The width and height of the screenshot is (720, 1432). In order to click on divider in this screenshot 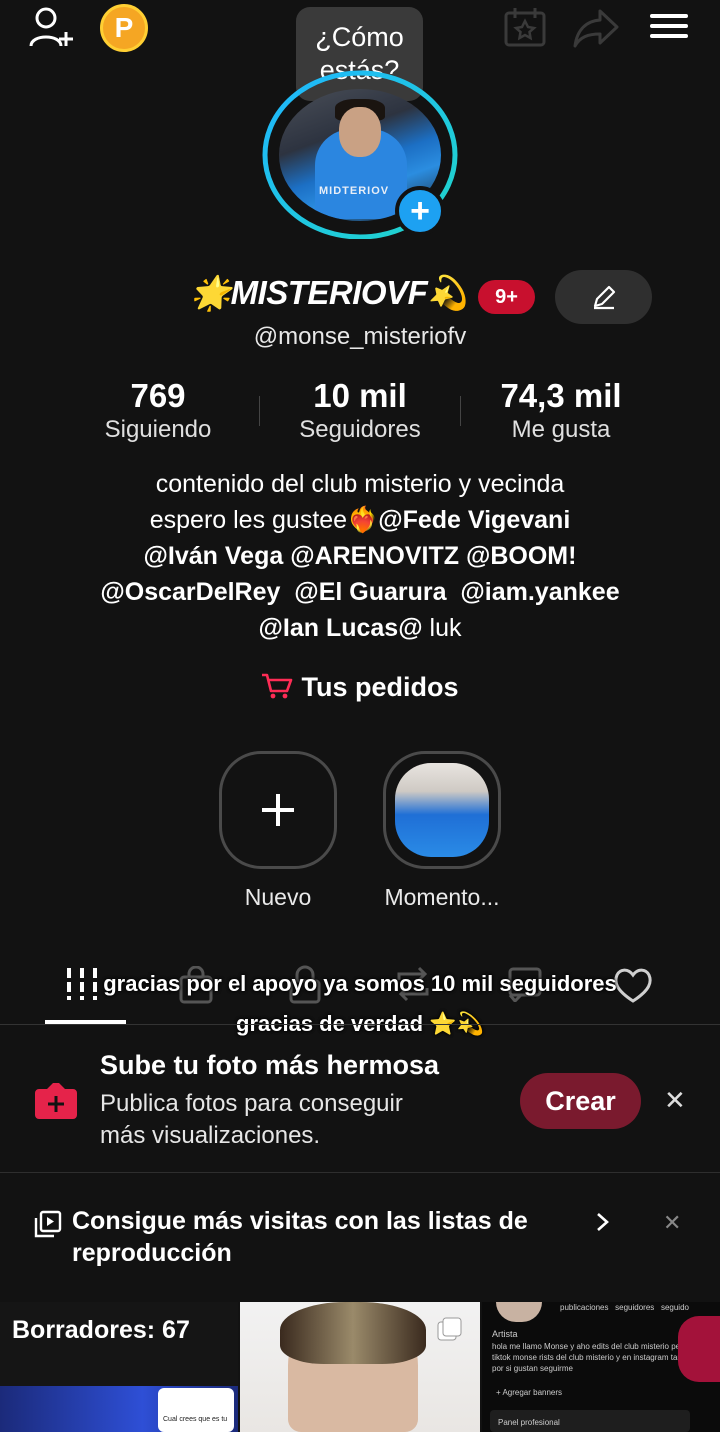, I will do `click(360, 1172)`.